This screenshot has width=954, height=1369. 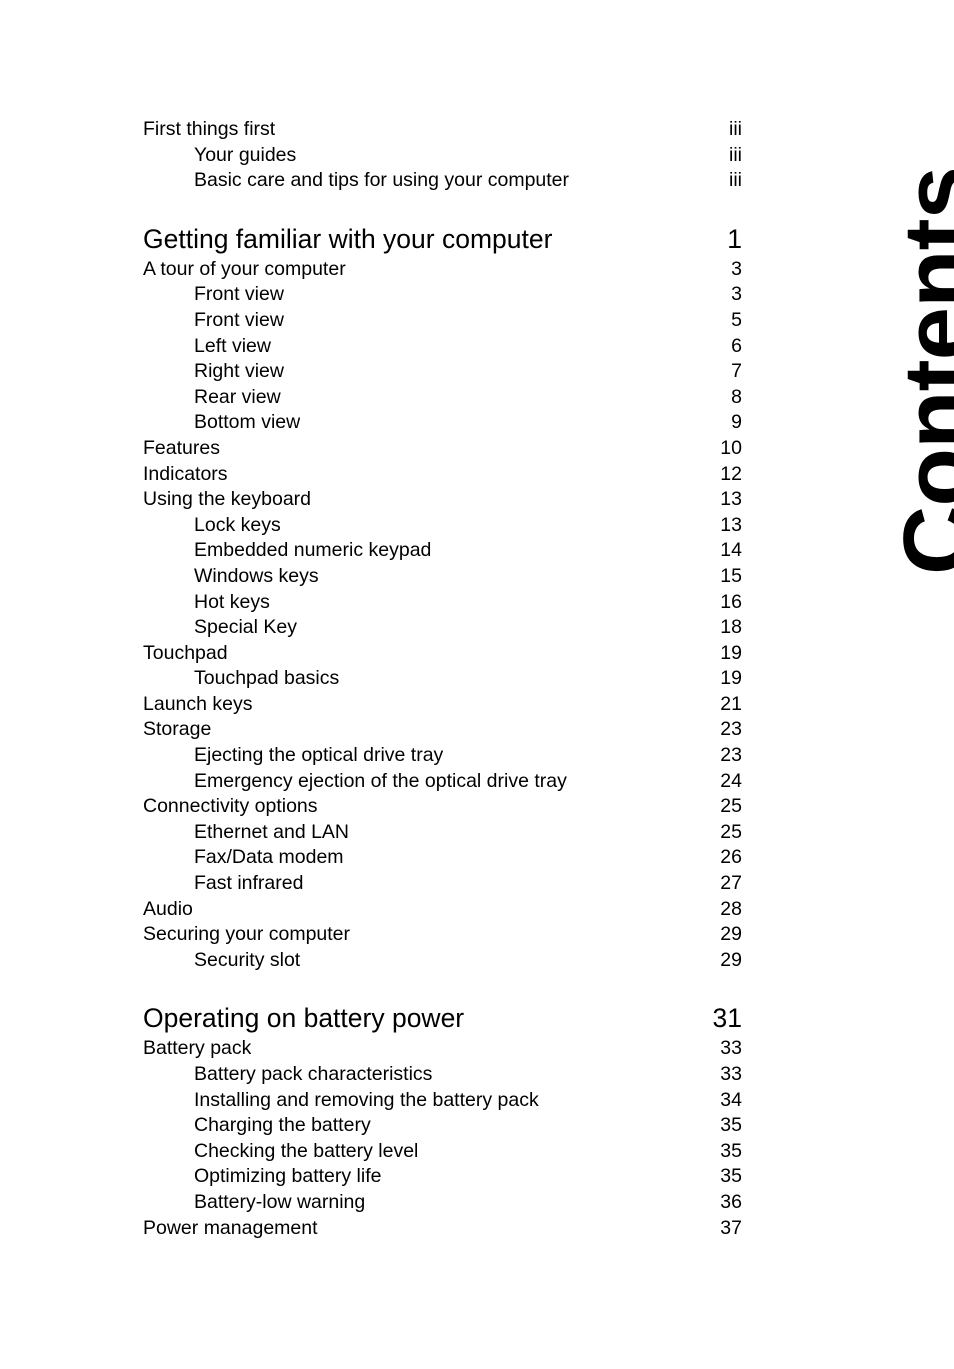 What do you see at coordinates (348, 238) in the screenshot?
I see `toc-entry-label: Getting familiar with your computer` at bounding box center [348, 238].